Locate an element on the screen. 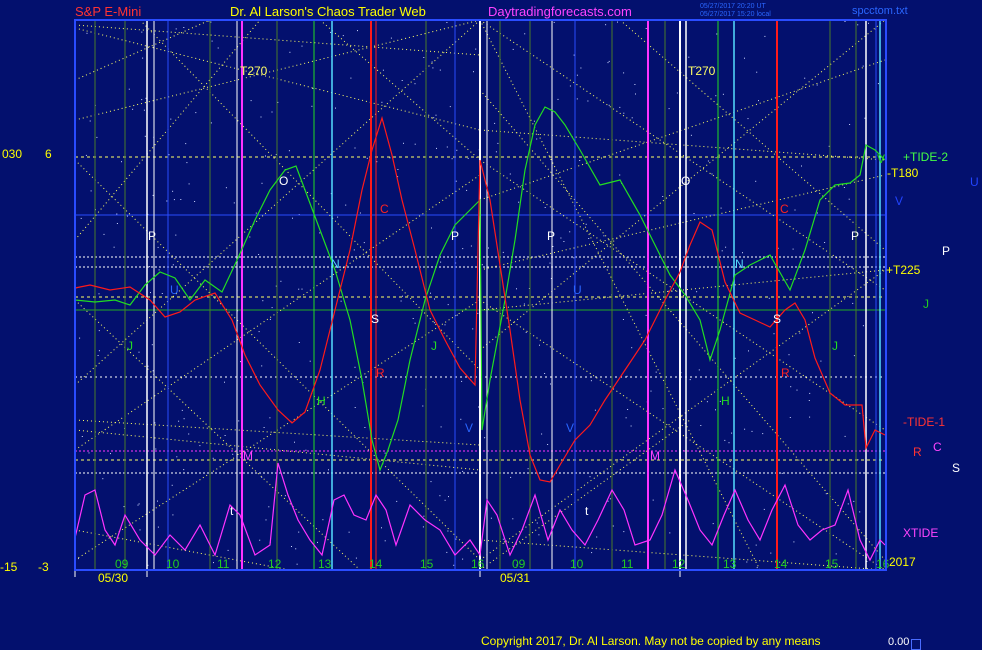 The image size is (982, 650). marker-label: N is located at coordinates (335, 264).